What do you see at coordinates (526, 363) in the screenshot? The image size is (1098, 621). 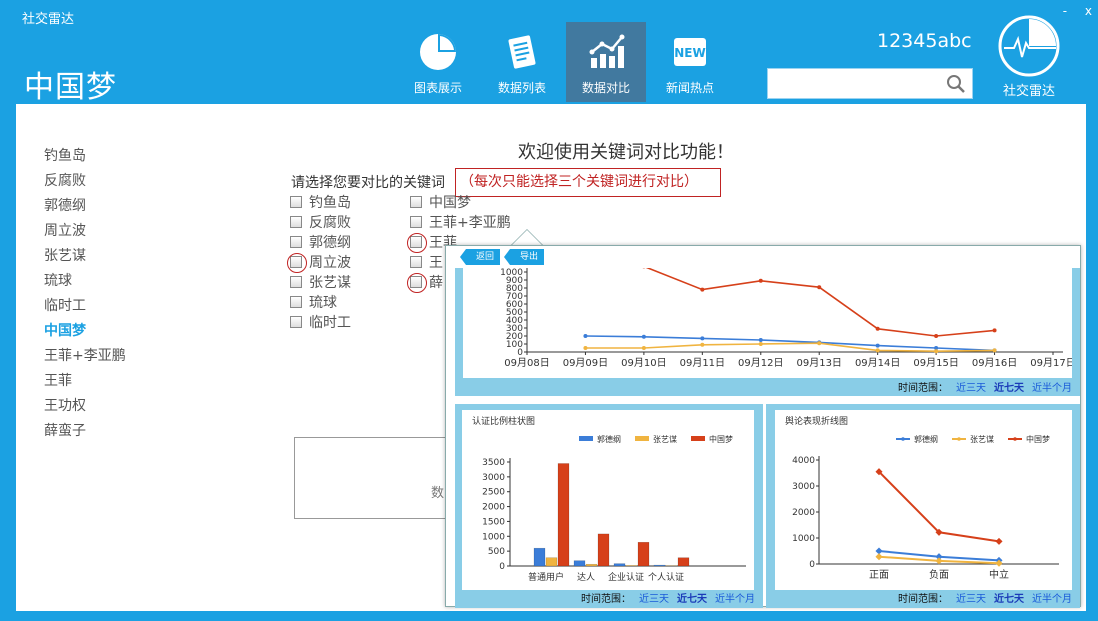 I see `x-tick-label: 09月08日` at bounding box center [526, 363].